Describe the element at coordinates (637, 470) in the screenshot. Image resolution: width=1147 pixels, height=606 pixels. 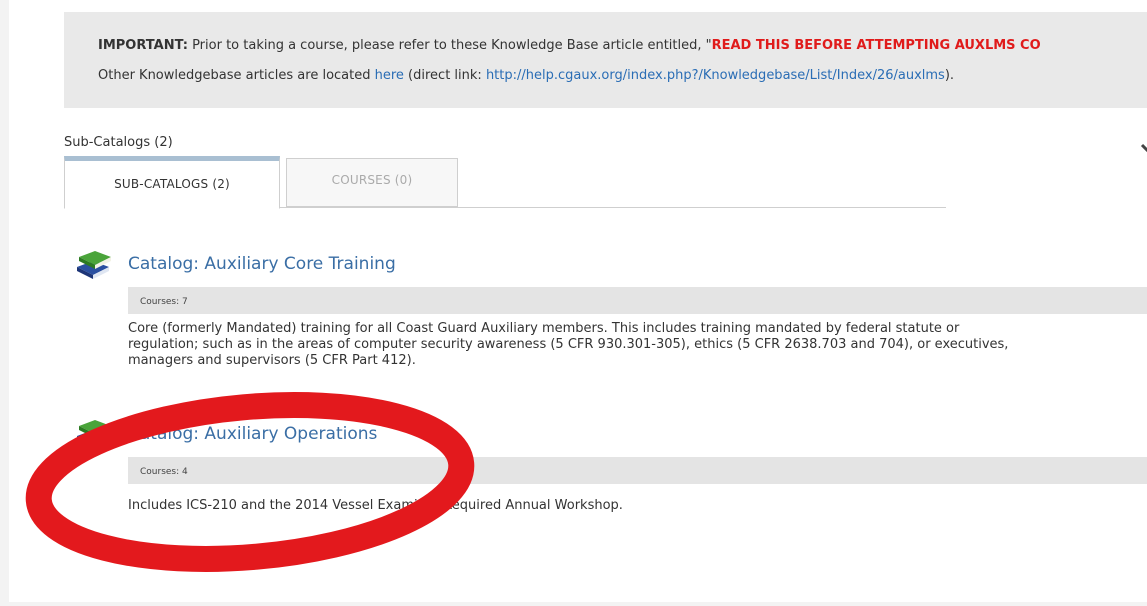
I see `courses-count-bar: Courses: 4` at that location.